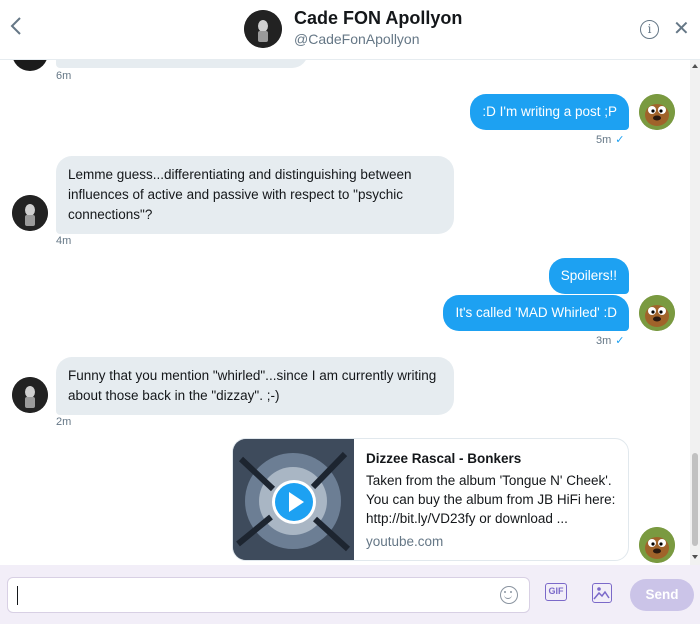  What do you see at coordinates (549, 112) in the screenshot?
I see `message-bubble: :D I'm writing a post ;P` at bounding box center [549, 112].